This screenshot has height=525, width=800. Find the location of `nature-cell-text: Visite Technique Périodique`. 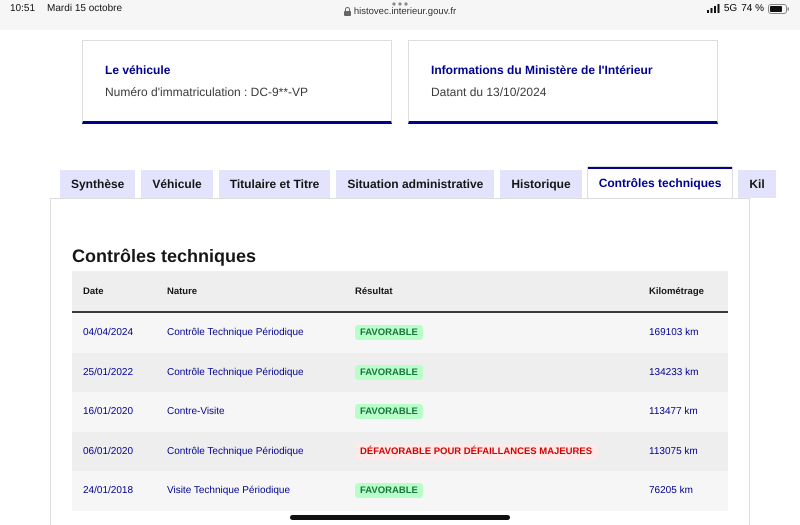

nature-cell-text: Visite Technique Périodique is located at coordinates (229, 490).